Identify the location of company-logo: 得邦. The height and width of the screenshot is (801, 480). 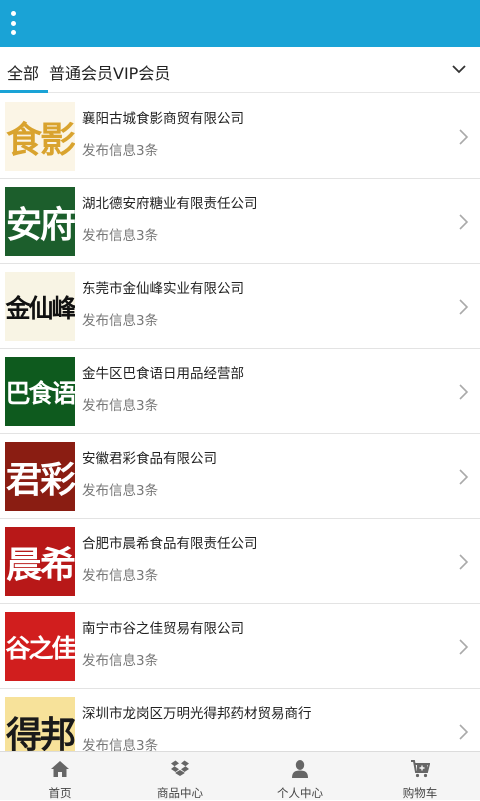
(40, 724).